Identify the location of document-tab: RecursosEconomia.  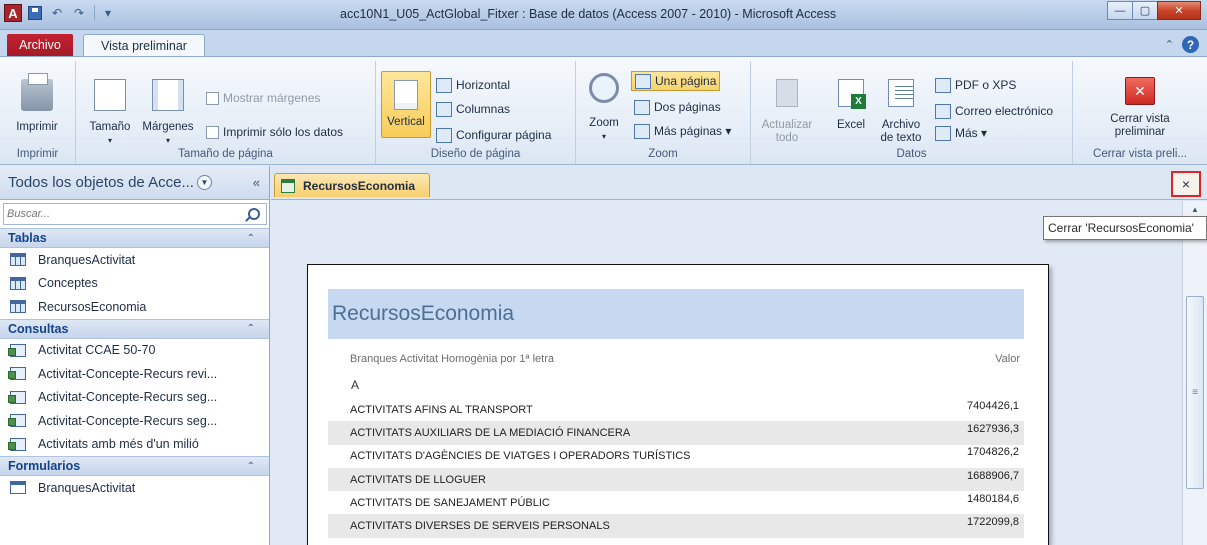
(352, 185).